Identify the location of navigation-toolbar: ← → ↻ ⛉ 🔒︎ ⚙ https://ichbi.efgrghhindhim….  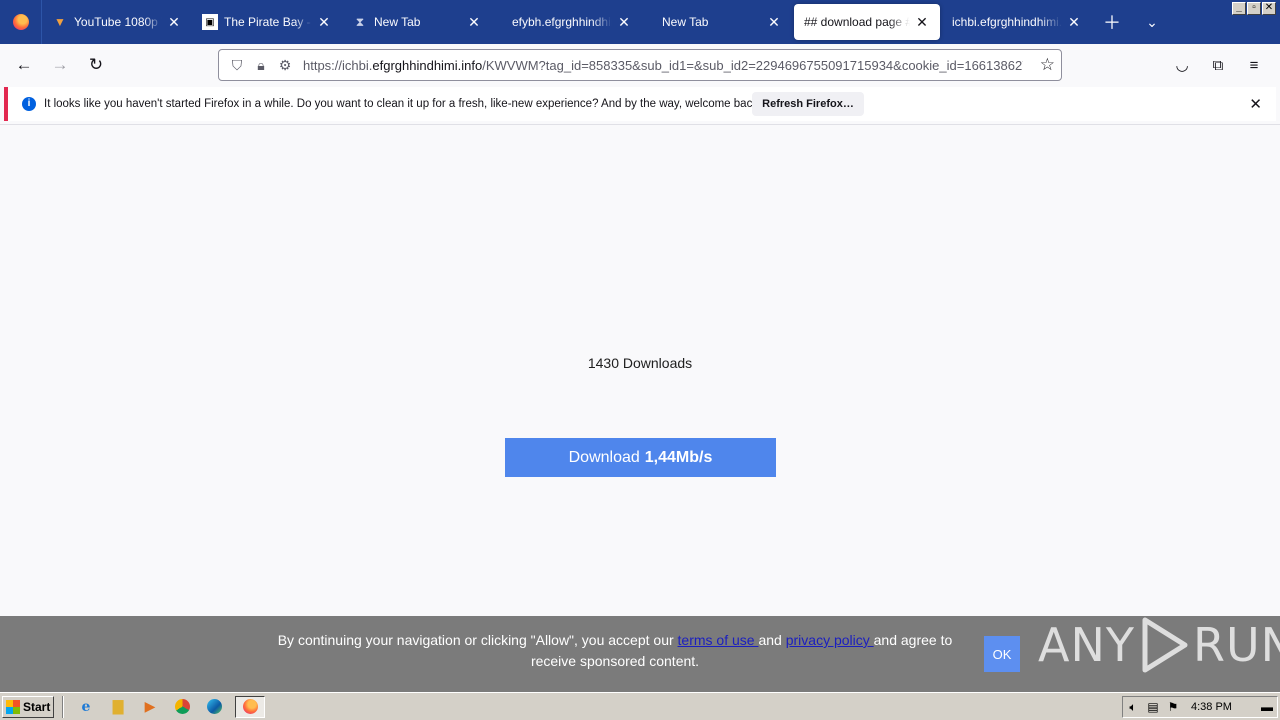
(640, 65).